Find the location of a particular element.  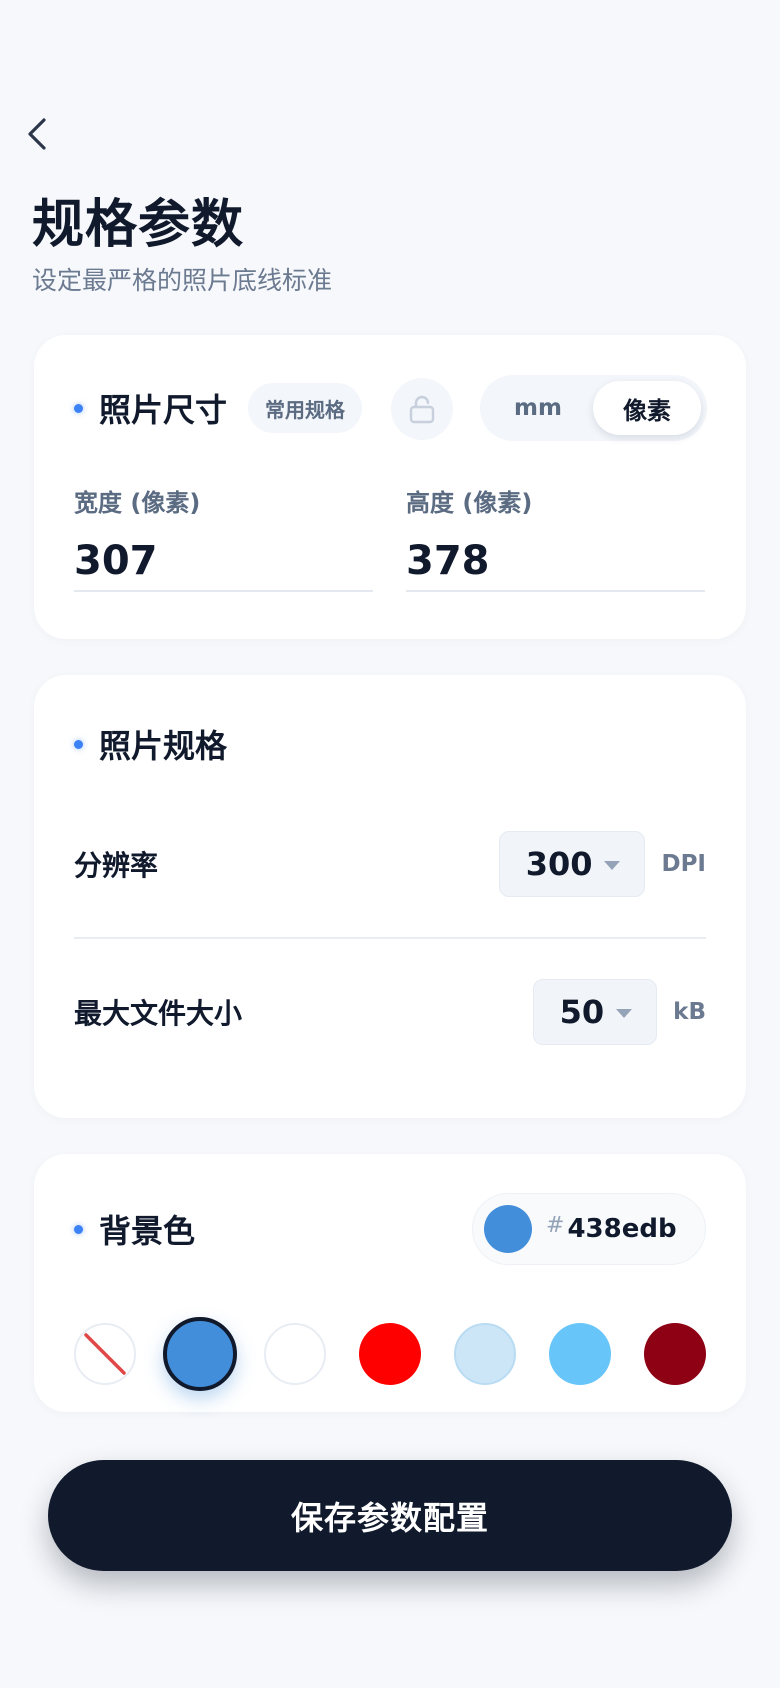

height-label: 高度 (像素) is located at coordinates (469, 503).